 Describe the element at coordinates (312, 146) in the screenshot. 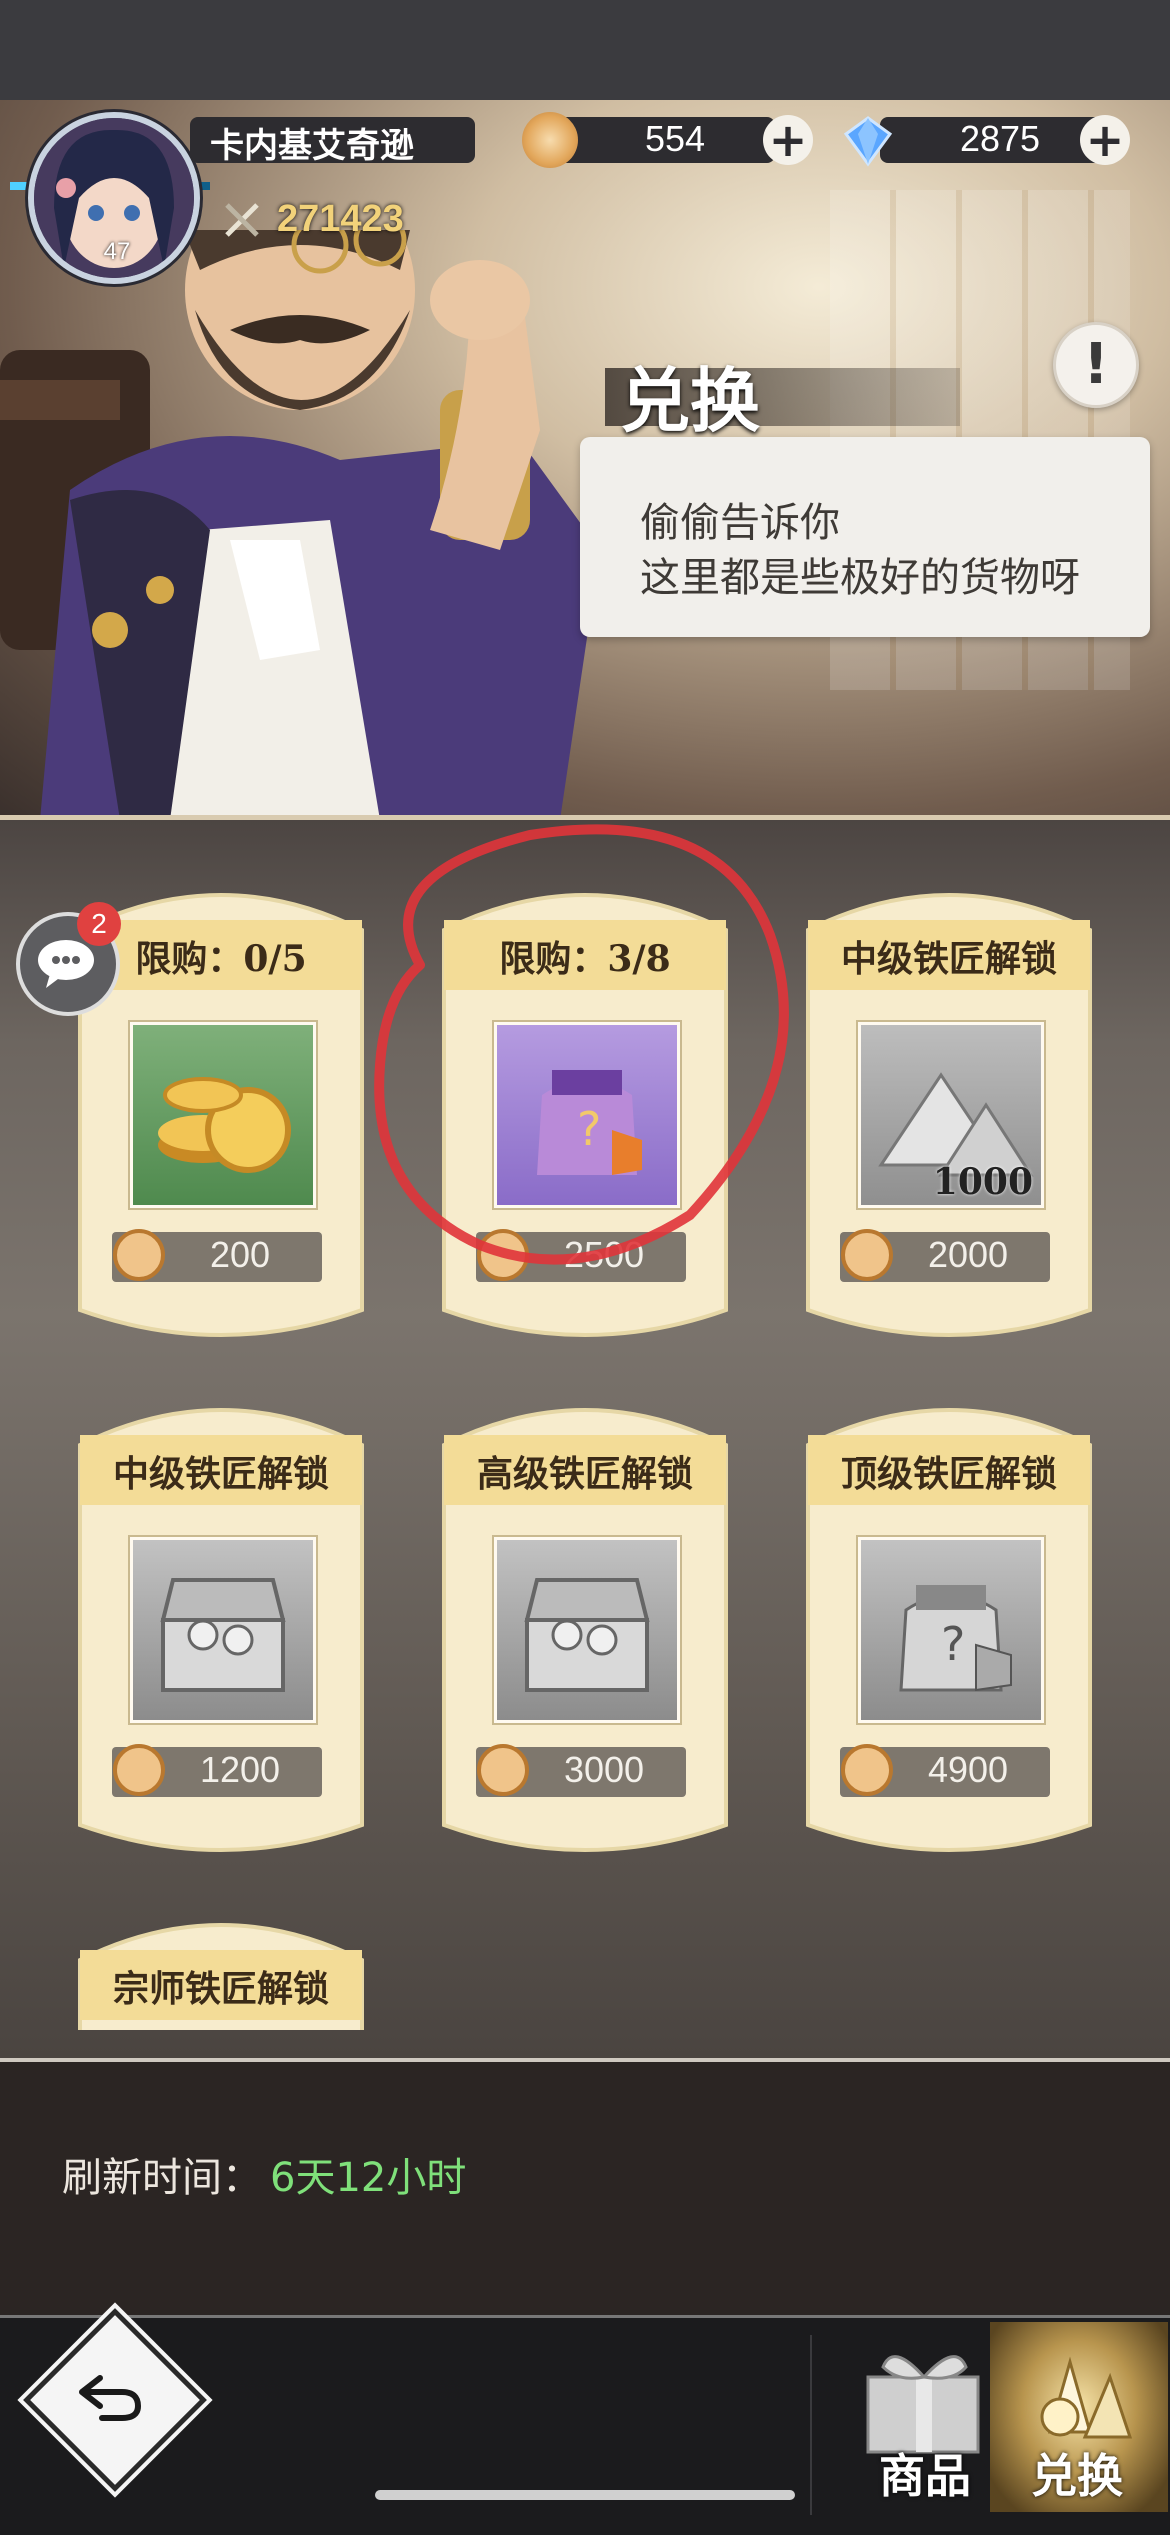

I see `player-name: 卡内基艾奇逊` at that location.